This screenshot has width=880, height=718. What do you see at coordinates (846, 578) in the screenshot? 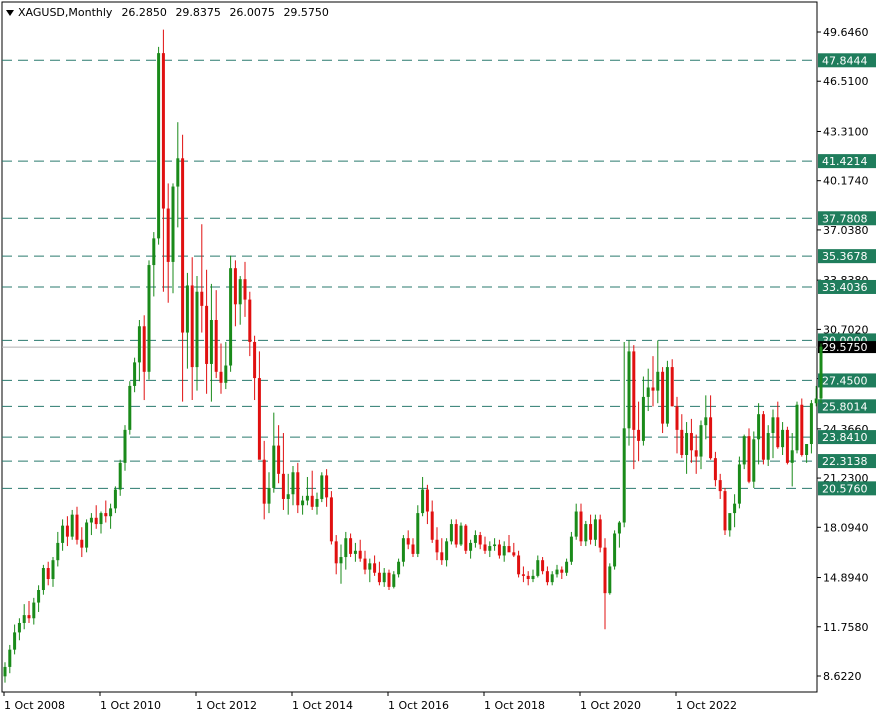
I see `price-axis-label: 14.8940` at bounding box center [846, 578].